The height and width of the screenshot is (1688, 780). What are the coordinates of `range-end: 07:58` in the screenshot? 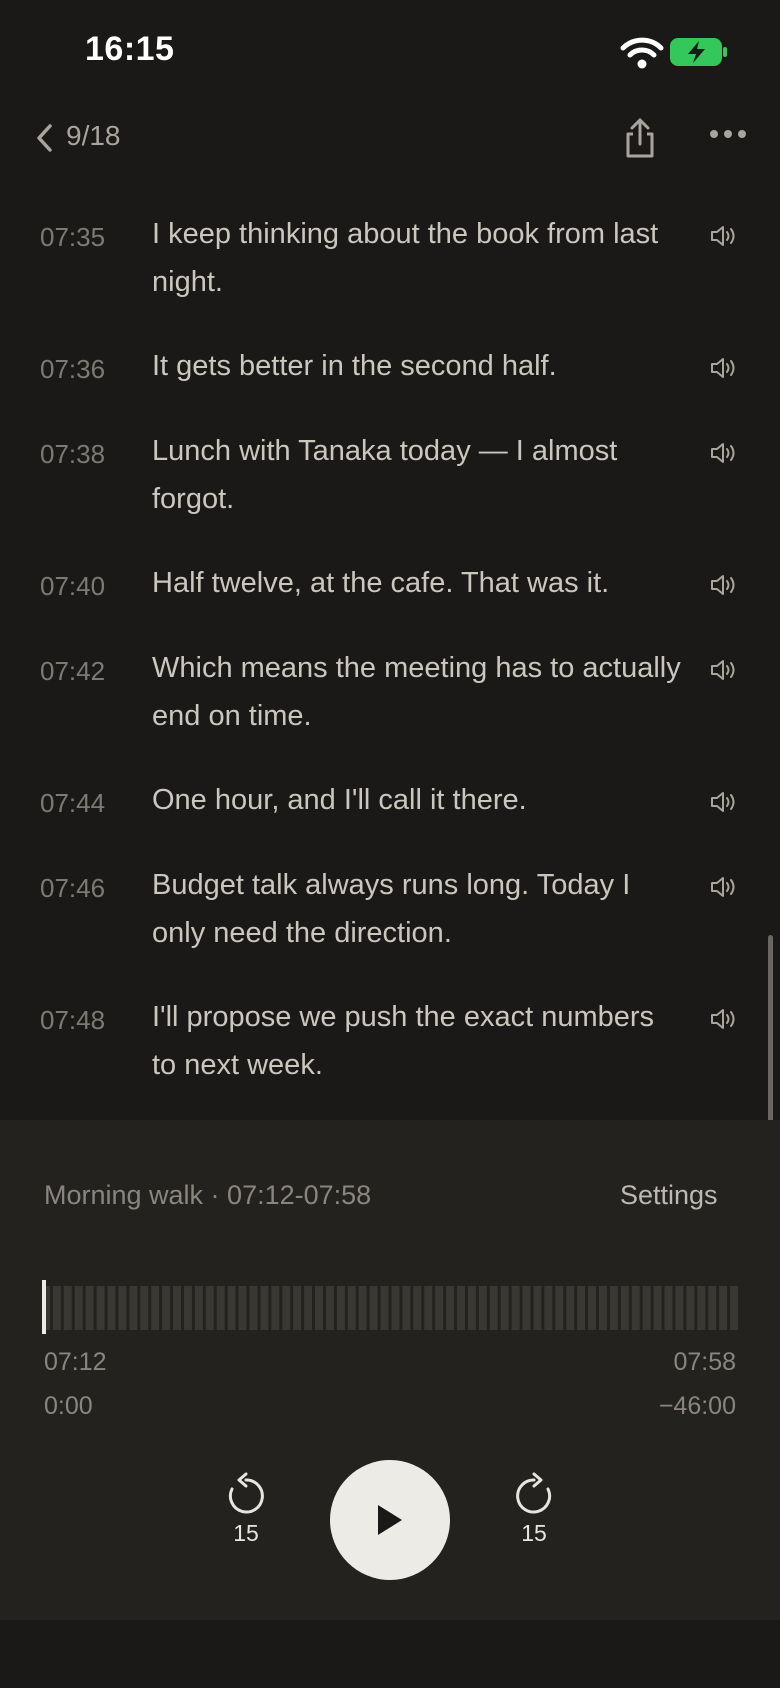 It's located at (704, 1362).